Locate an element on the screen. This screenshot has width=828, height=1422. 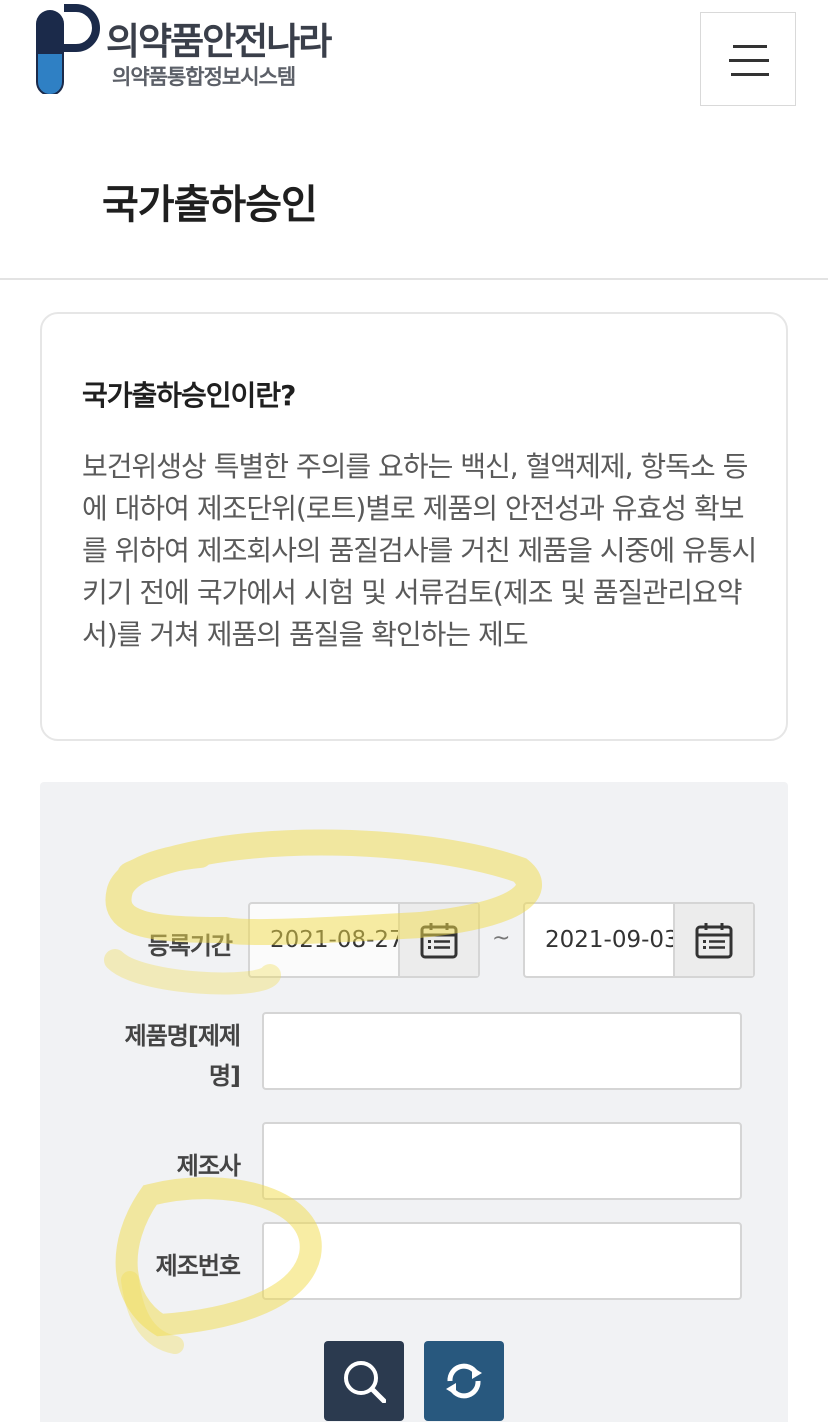
refresh-icon is located at coordinates (464, 1381).